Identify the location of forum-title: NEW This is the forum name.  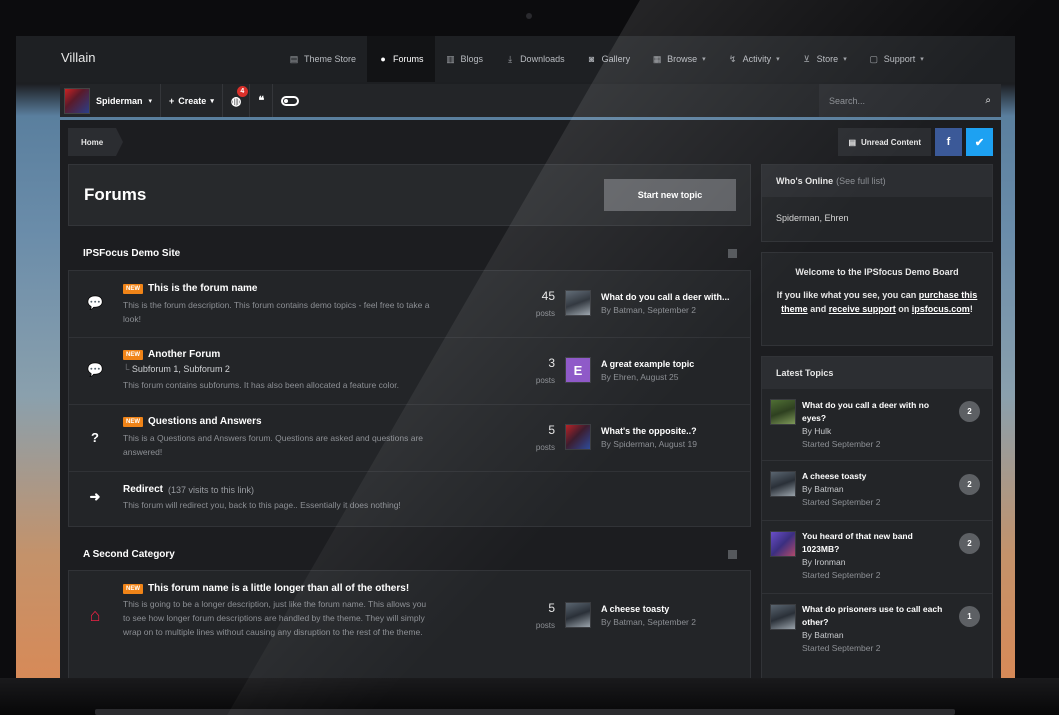
(190, 288).